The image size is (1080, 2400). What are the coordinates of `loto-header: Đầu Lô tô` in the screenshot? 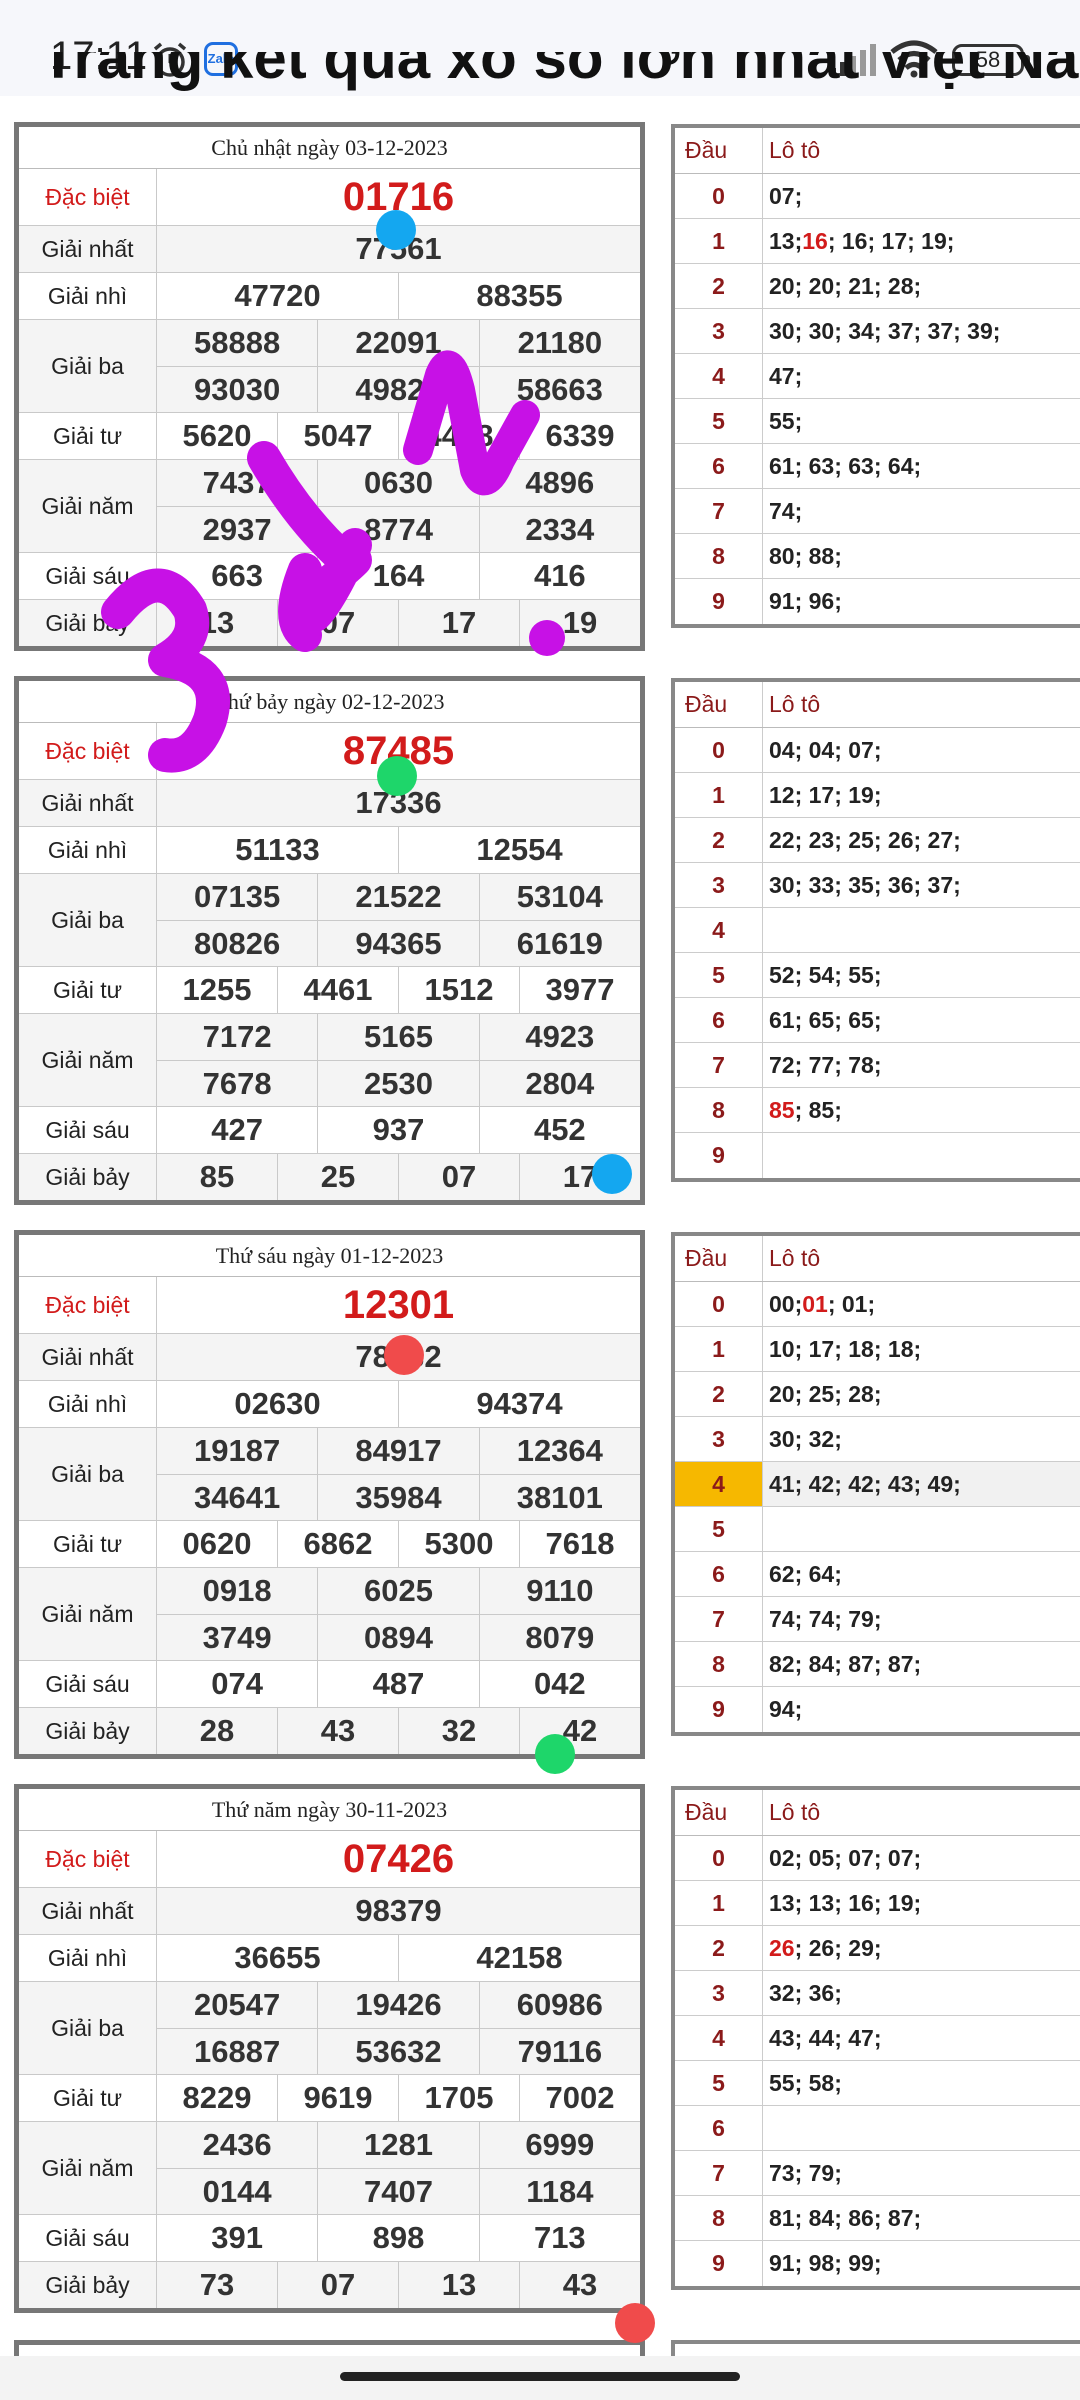 It's located at (877, 151).